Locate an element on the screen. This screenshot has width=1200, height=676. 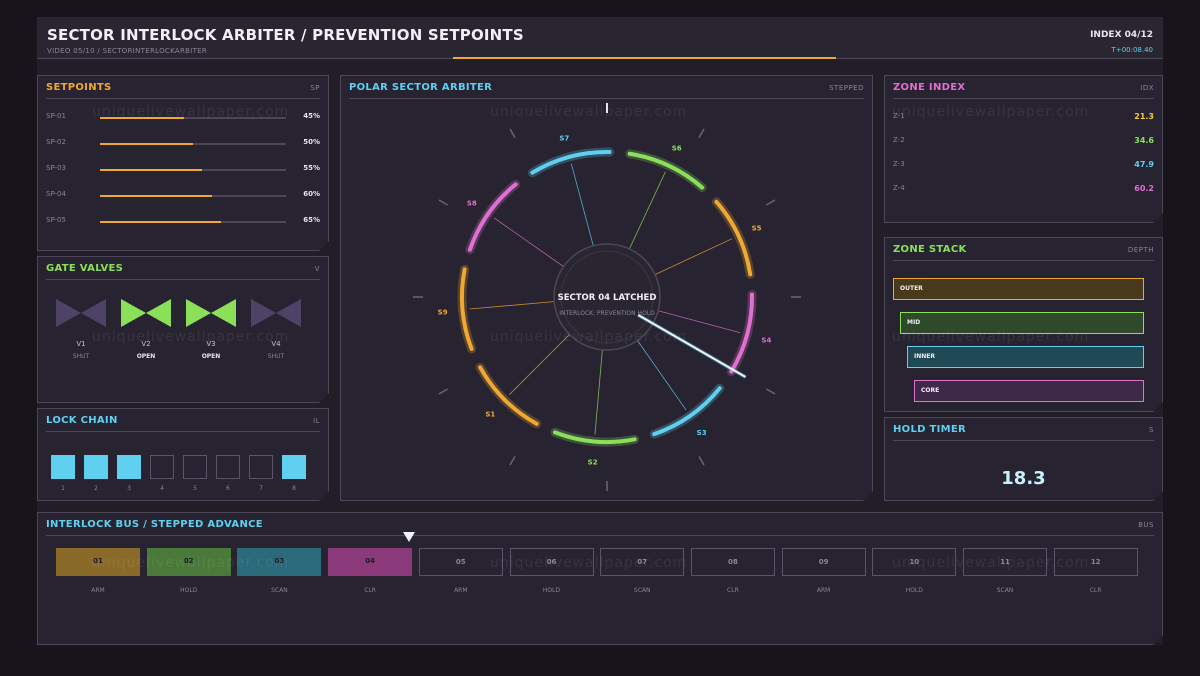
zone-value: 21.3 is located at coordinates (1144, 116).